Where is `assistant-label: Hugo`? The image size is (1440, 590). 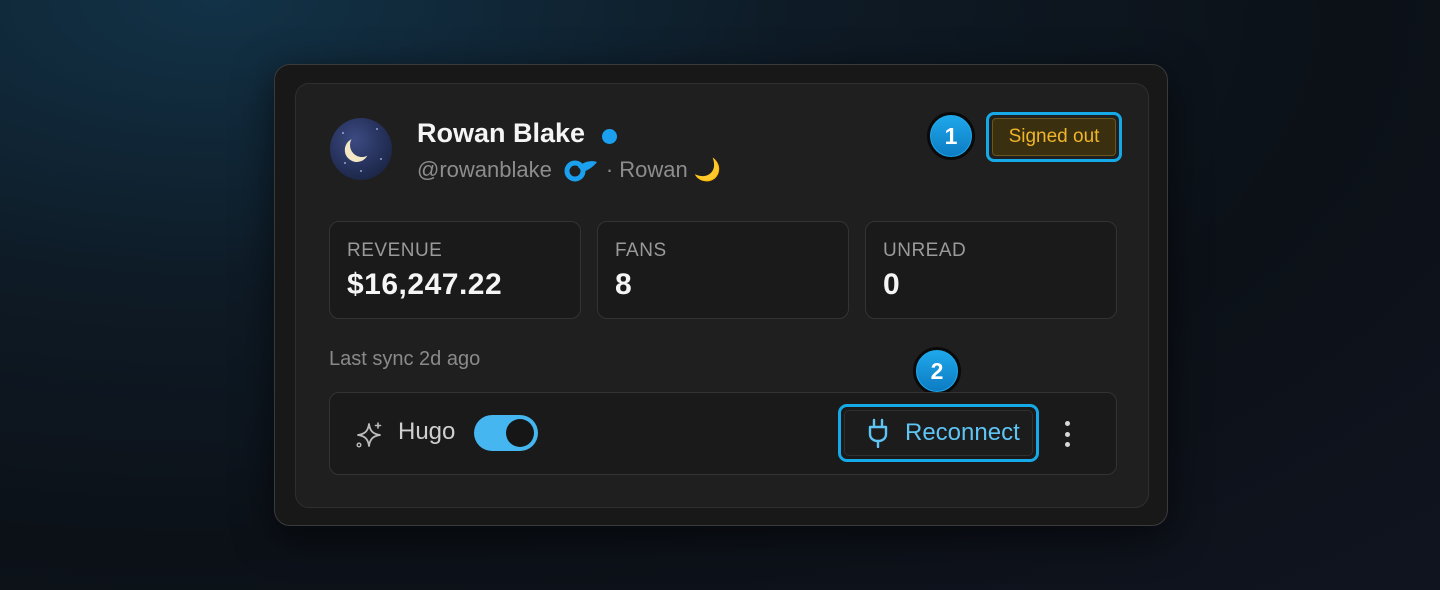
assistant-label: Hugo is located at coordinates (427, 431).